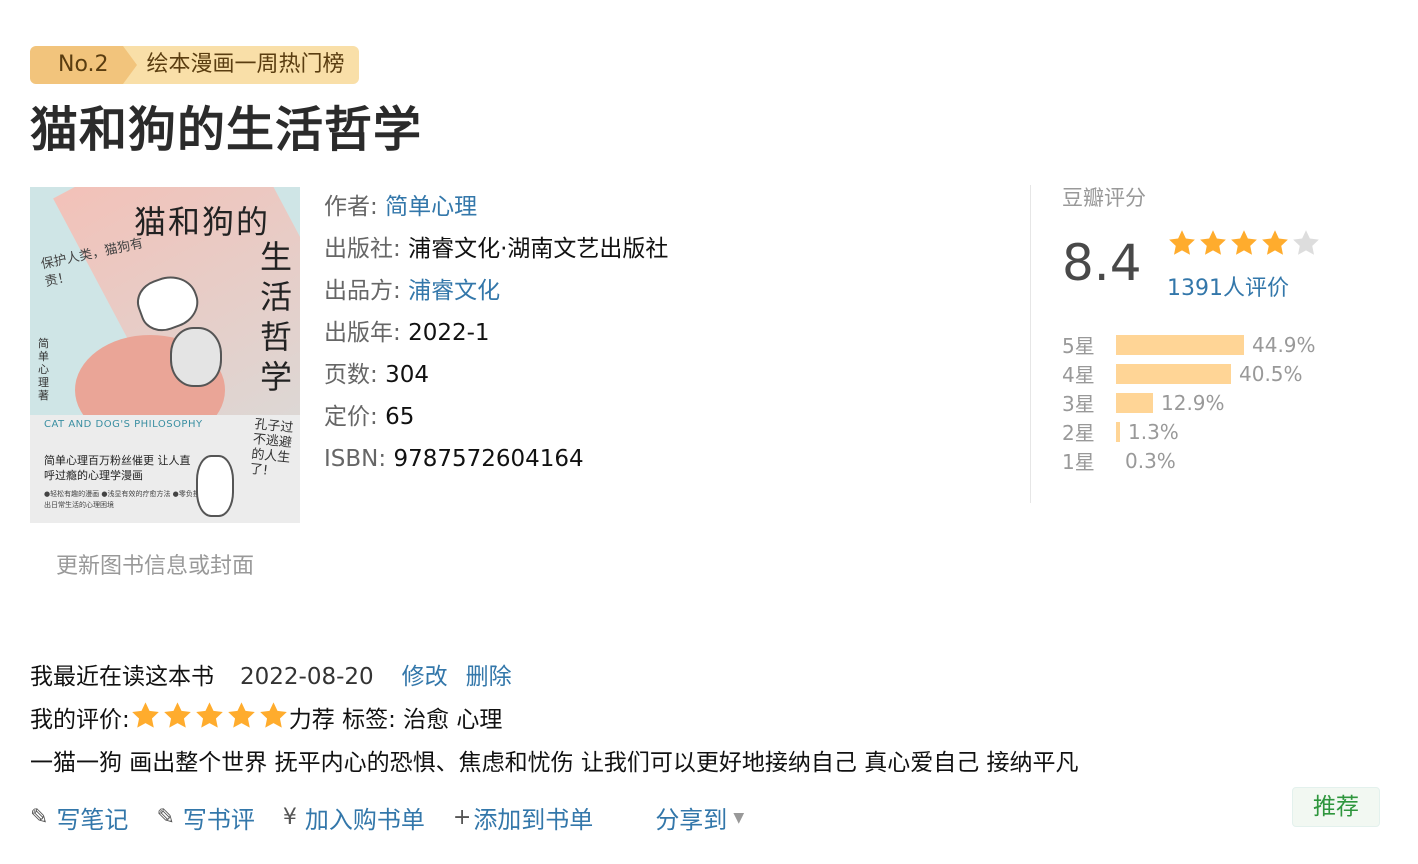 This screenshot has width=1418, height=864. I want to click on tags-label: 标签:, so click(369, 720).